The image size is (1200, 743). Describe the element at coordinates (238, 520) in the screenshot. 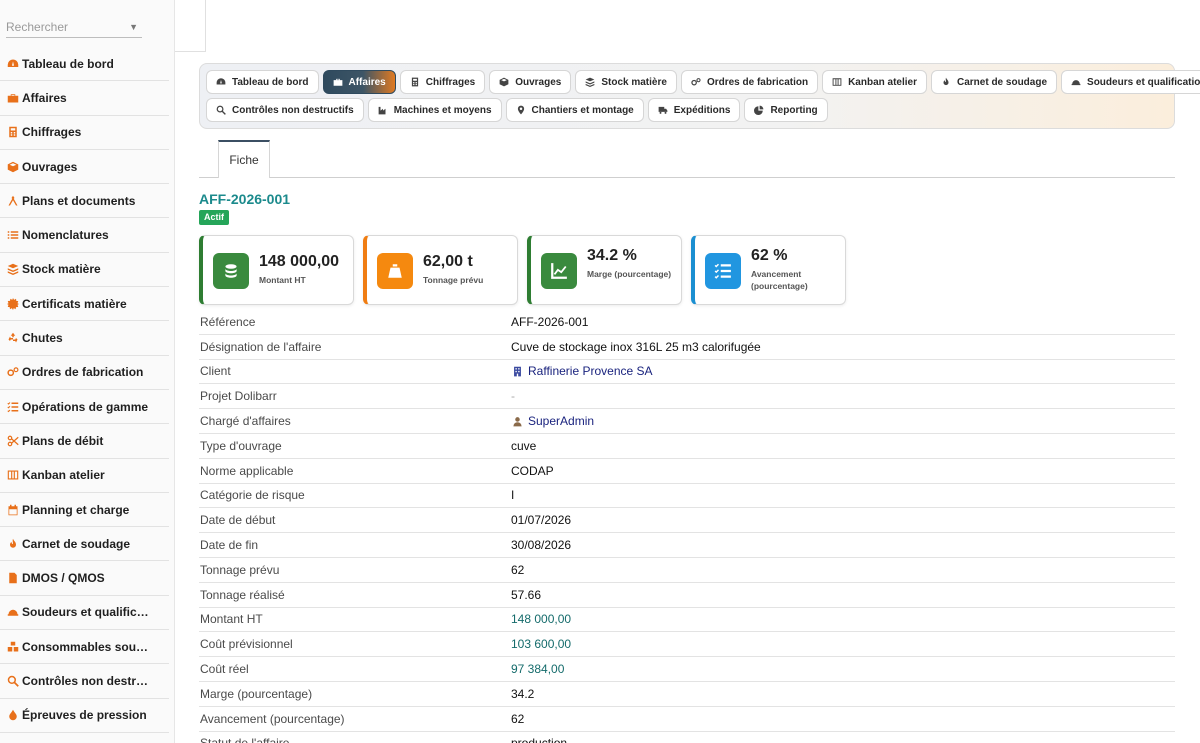

I see `detail-label: Date de début` at that location.